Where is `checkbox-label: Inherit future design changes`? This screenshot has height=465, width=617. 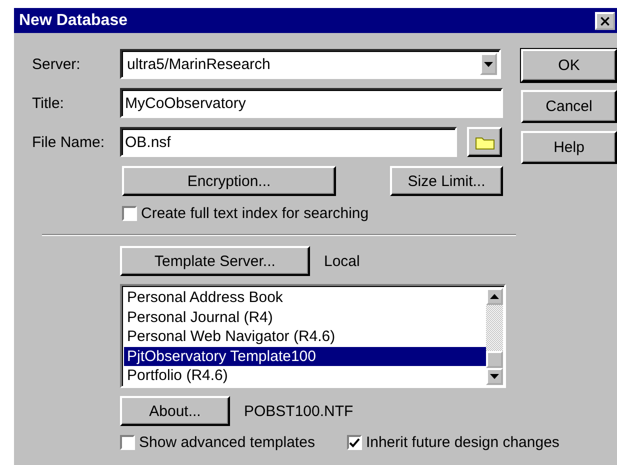
checkbox-label: Inherit future design changes is located at coordinates (463, 442).